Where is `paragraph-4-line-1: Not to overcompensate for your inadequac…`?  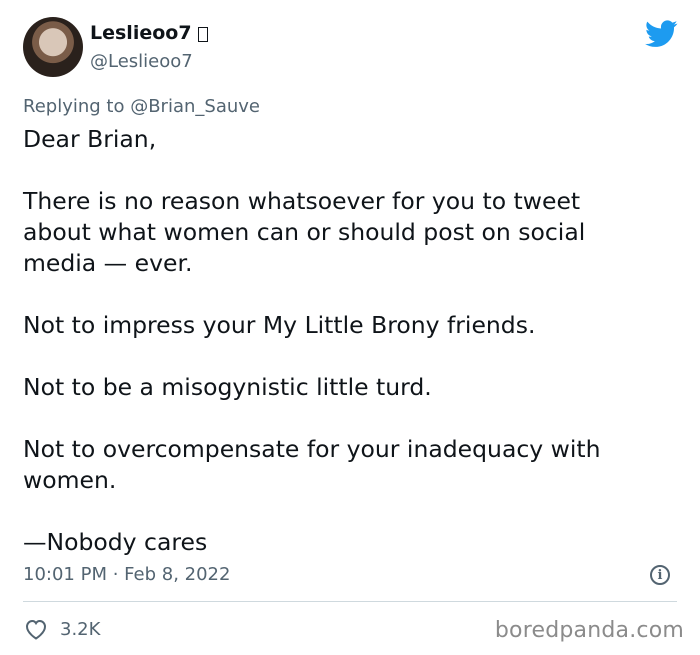
paragraph-4-line-1: Not to overcompensate for your inadequac… is located at coordinates (312, 449).